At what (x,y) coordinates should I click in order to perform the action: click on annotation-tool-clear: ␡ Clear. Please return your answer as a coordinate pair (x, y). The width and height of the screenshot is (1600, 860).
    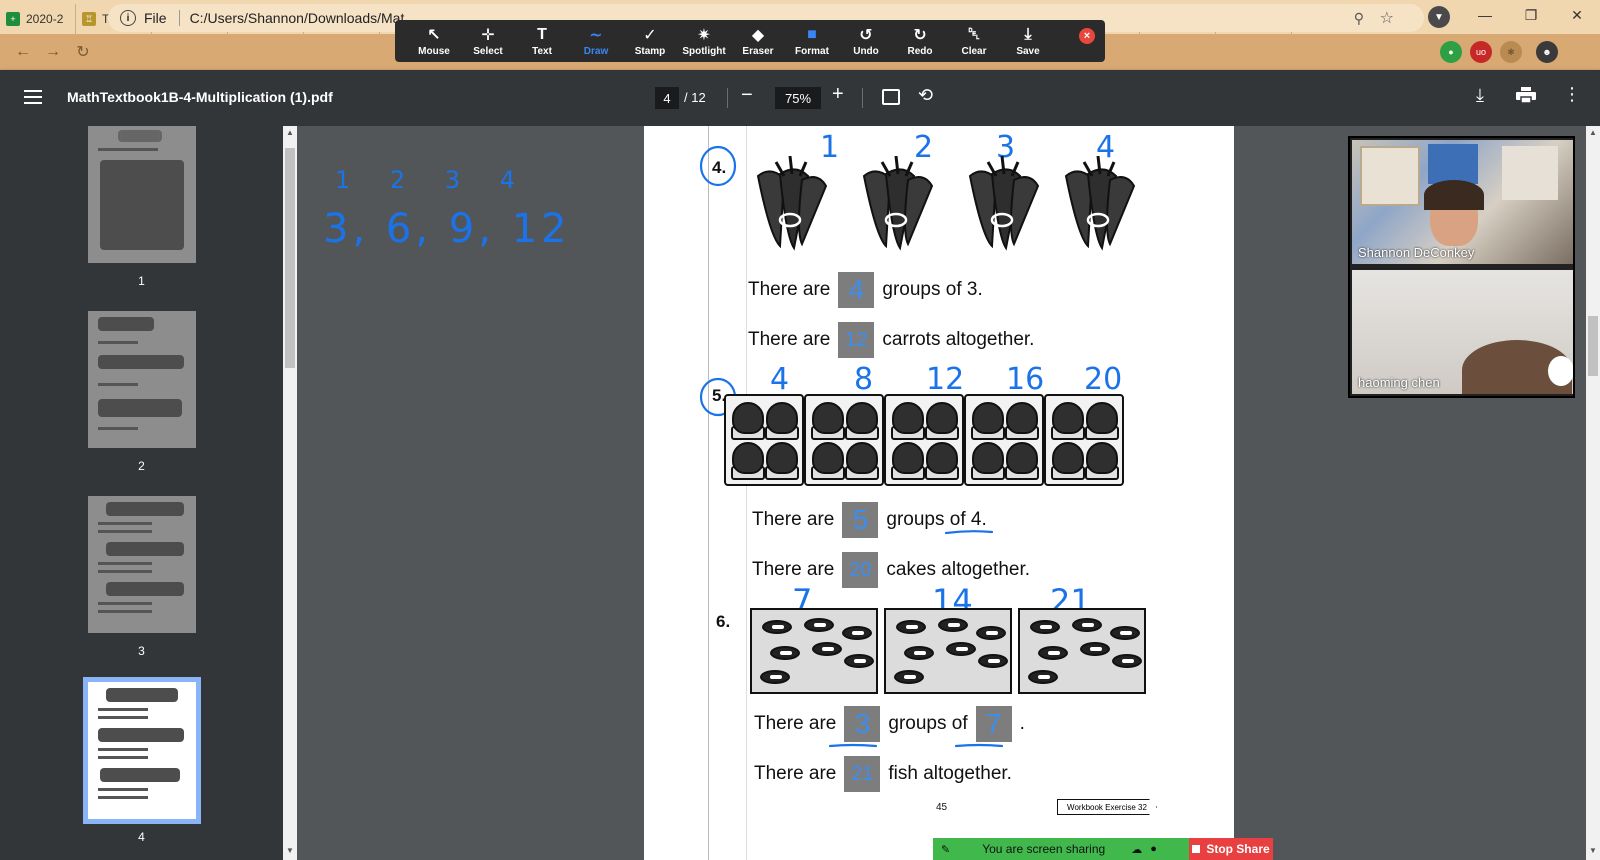
    Looking at the image, I should click on (974, 41).